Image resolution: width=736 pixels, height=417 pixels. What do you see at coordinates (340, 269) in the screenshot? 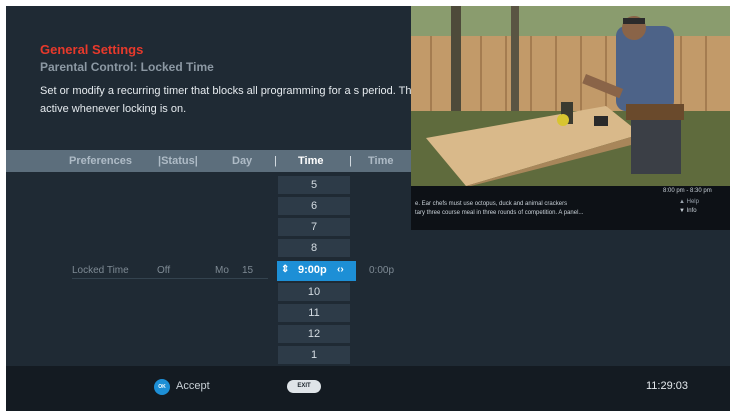
I see `chevron-left-right-icon: ‹›` at bounding box center [340, 269].